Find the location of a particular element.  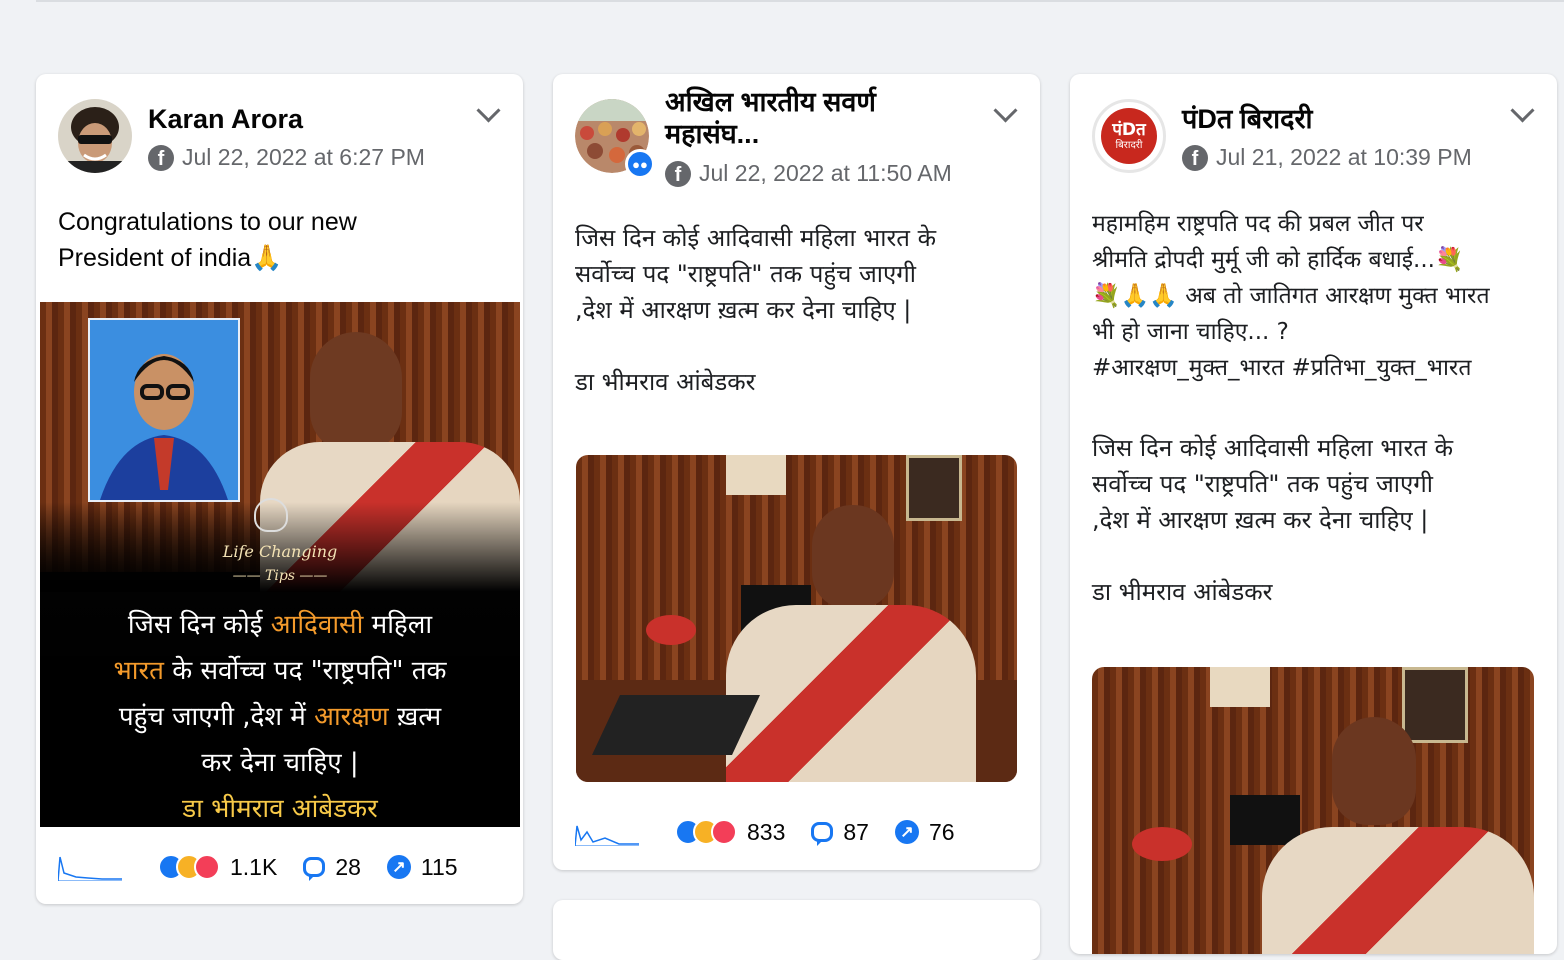

computer-monitor is located at coordinates (1265, 820).